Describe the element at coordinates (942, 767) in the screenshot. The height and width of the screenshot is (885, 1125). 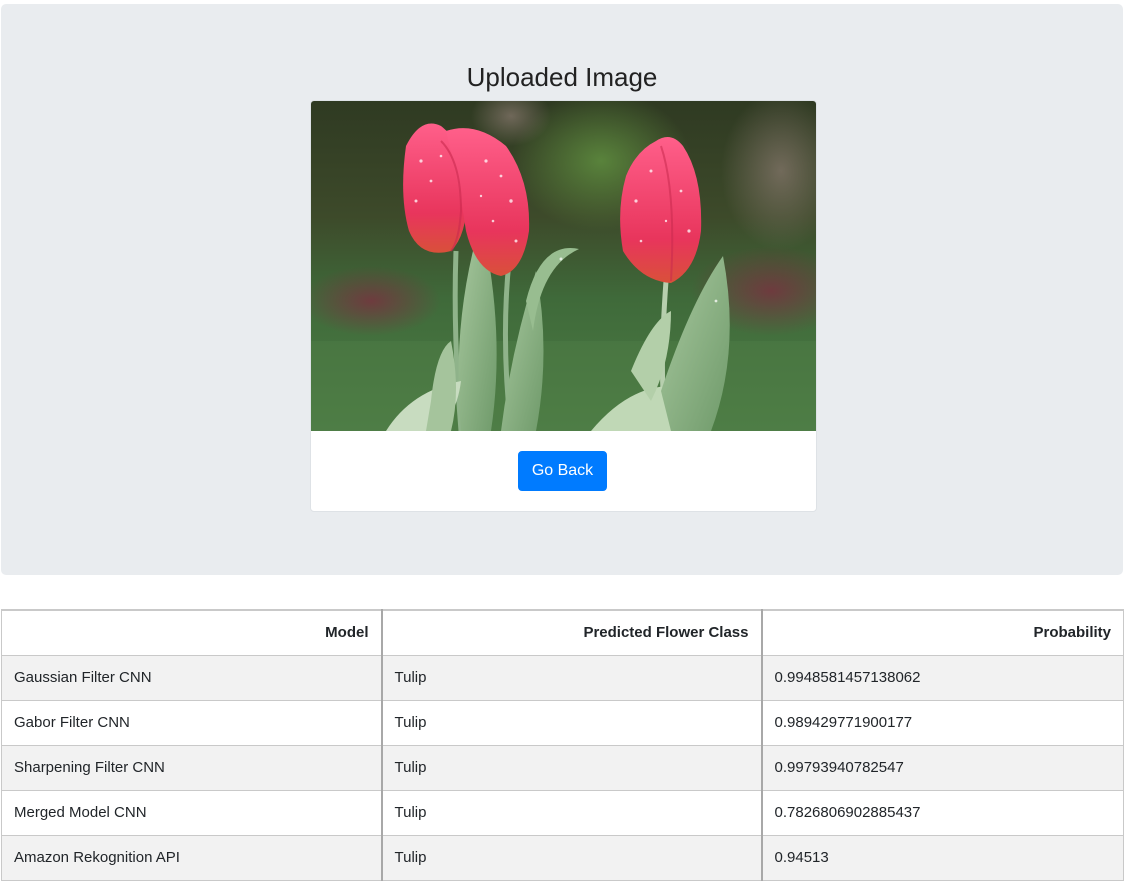
I see `probability-cell: 0.99793940782547` at that location.